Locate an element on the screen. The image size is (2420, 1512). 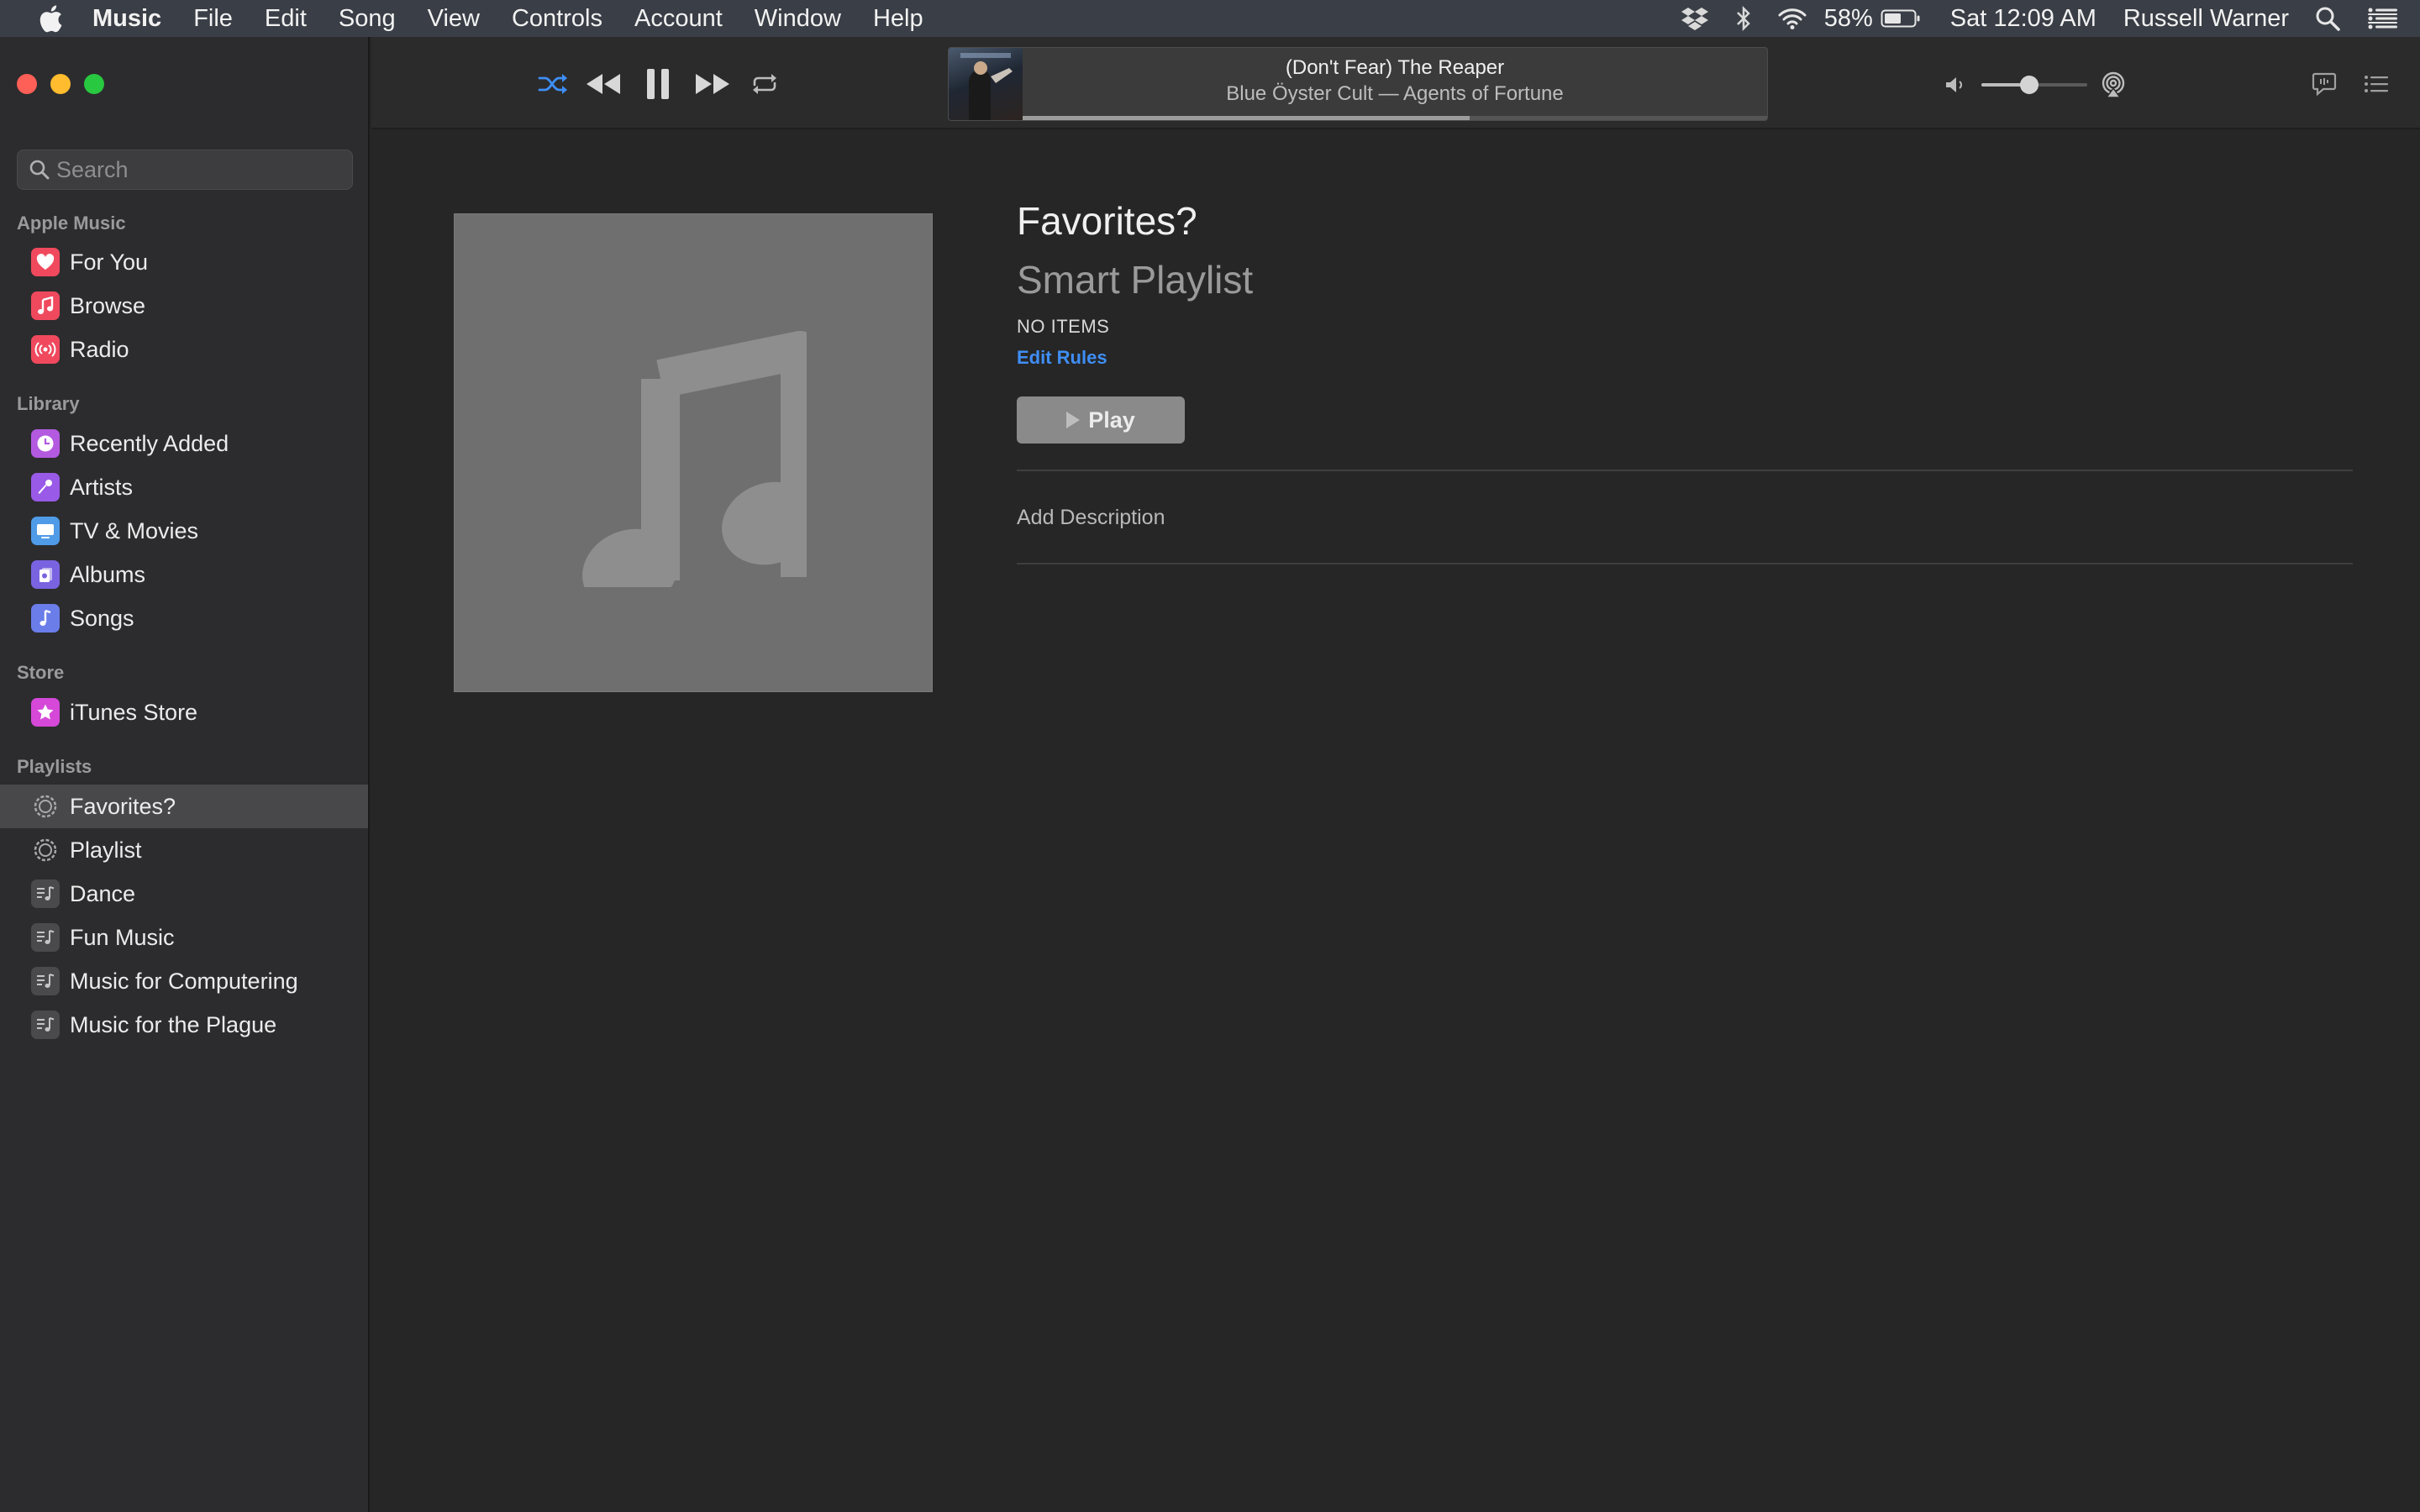
sidebar-item-label: Artists is located at coordinates (102, 487).